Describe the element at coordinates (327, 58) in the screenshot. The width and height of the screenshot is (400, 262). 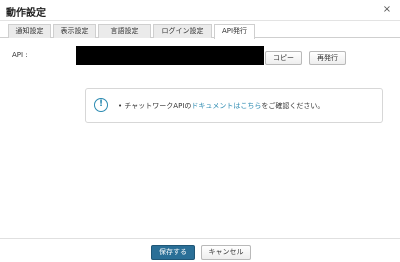
I see `reissue-button: 再発行` at that location.